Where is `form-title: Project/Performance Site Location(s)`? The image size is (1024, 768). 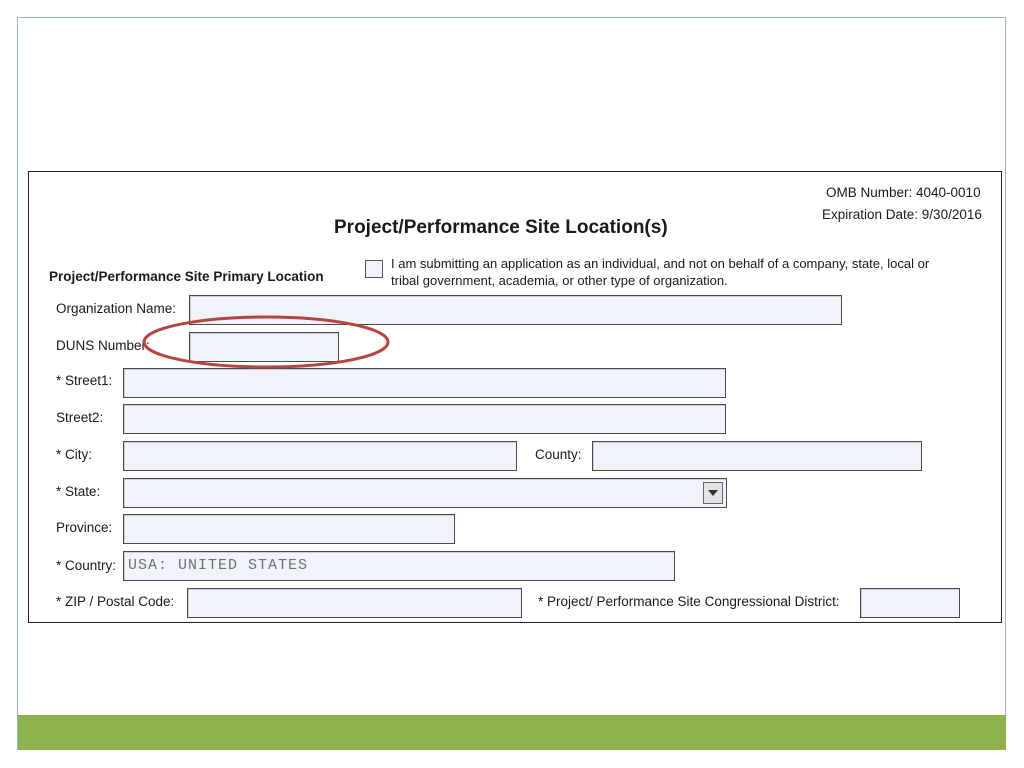
form-title: Project/Performance Site Location(s) is located at coordinates (501, 227).